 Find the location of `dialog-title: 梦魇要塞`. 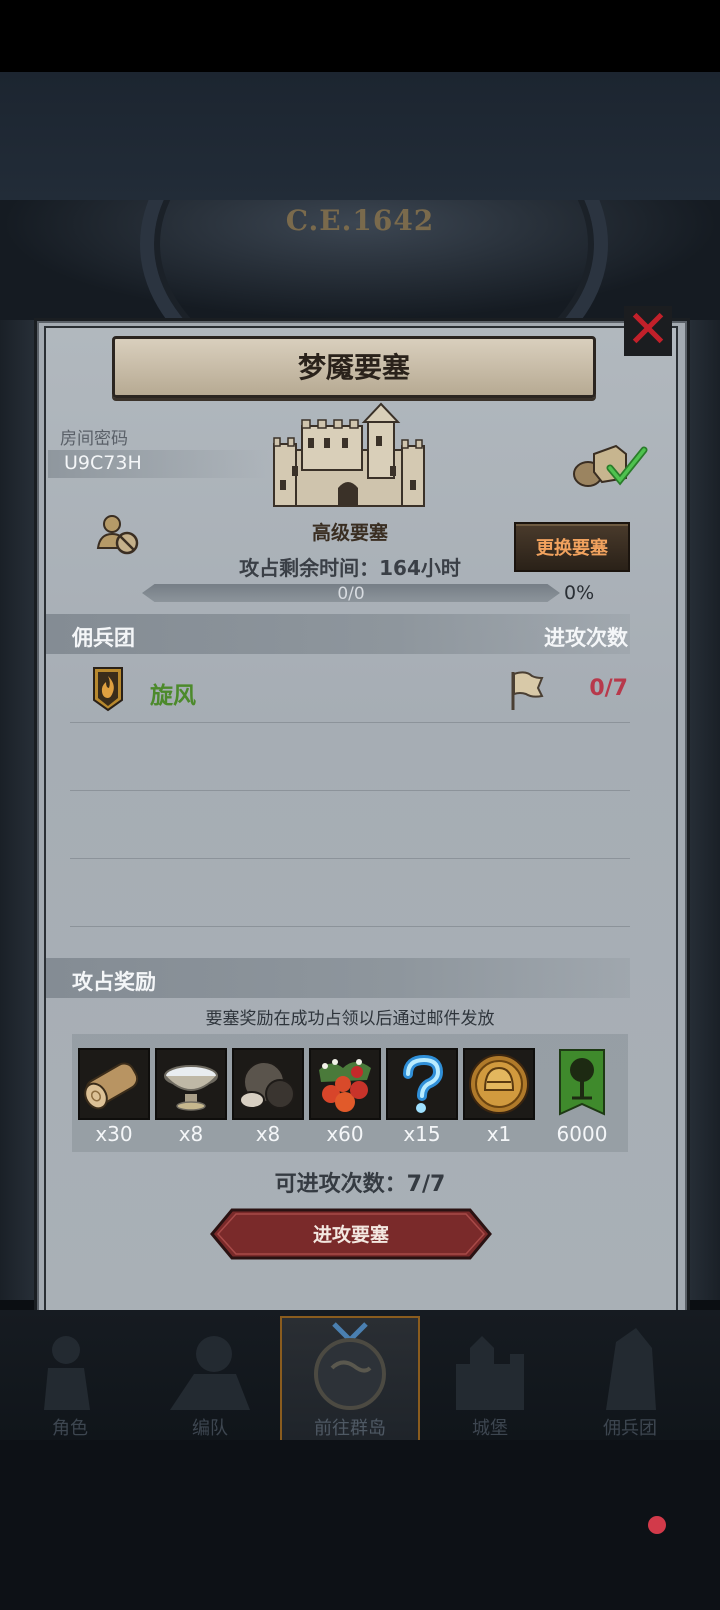

dialog-title: 梦魇要塞 is located at coordinates (353, 367).